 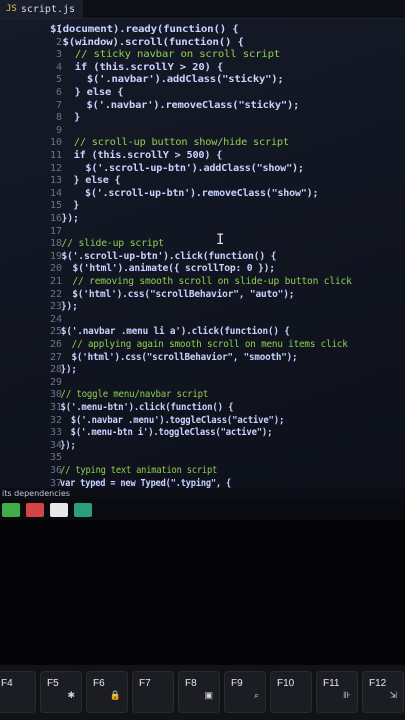 I want to click on key-label: F4, so click(x=7, y=683).